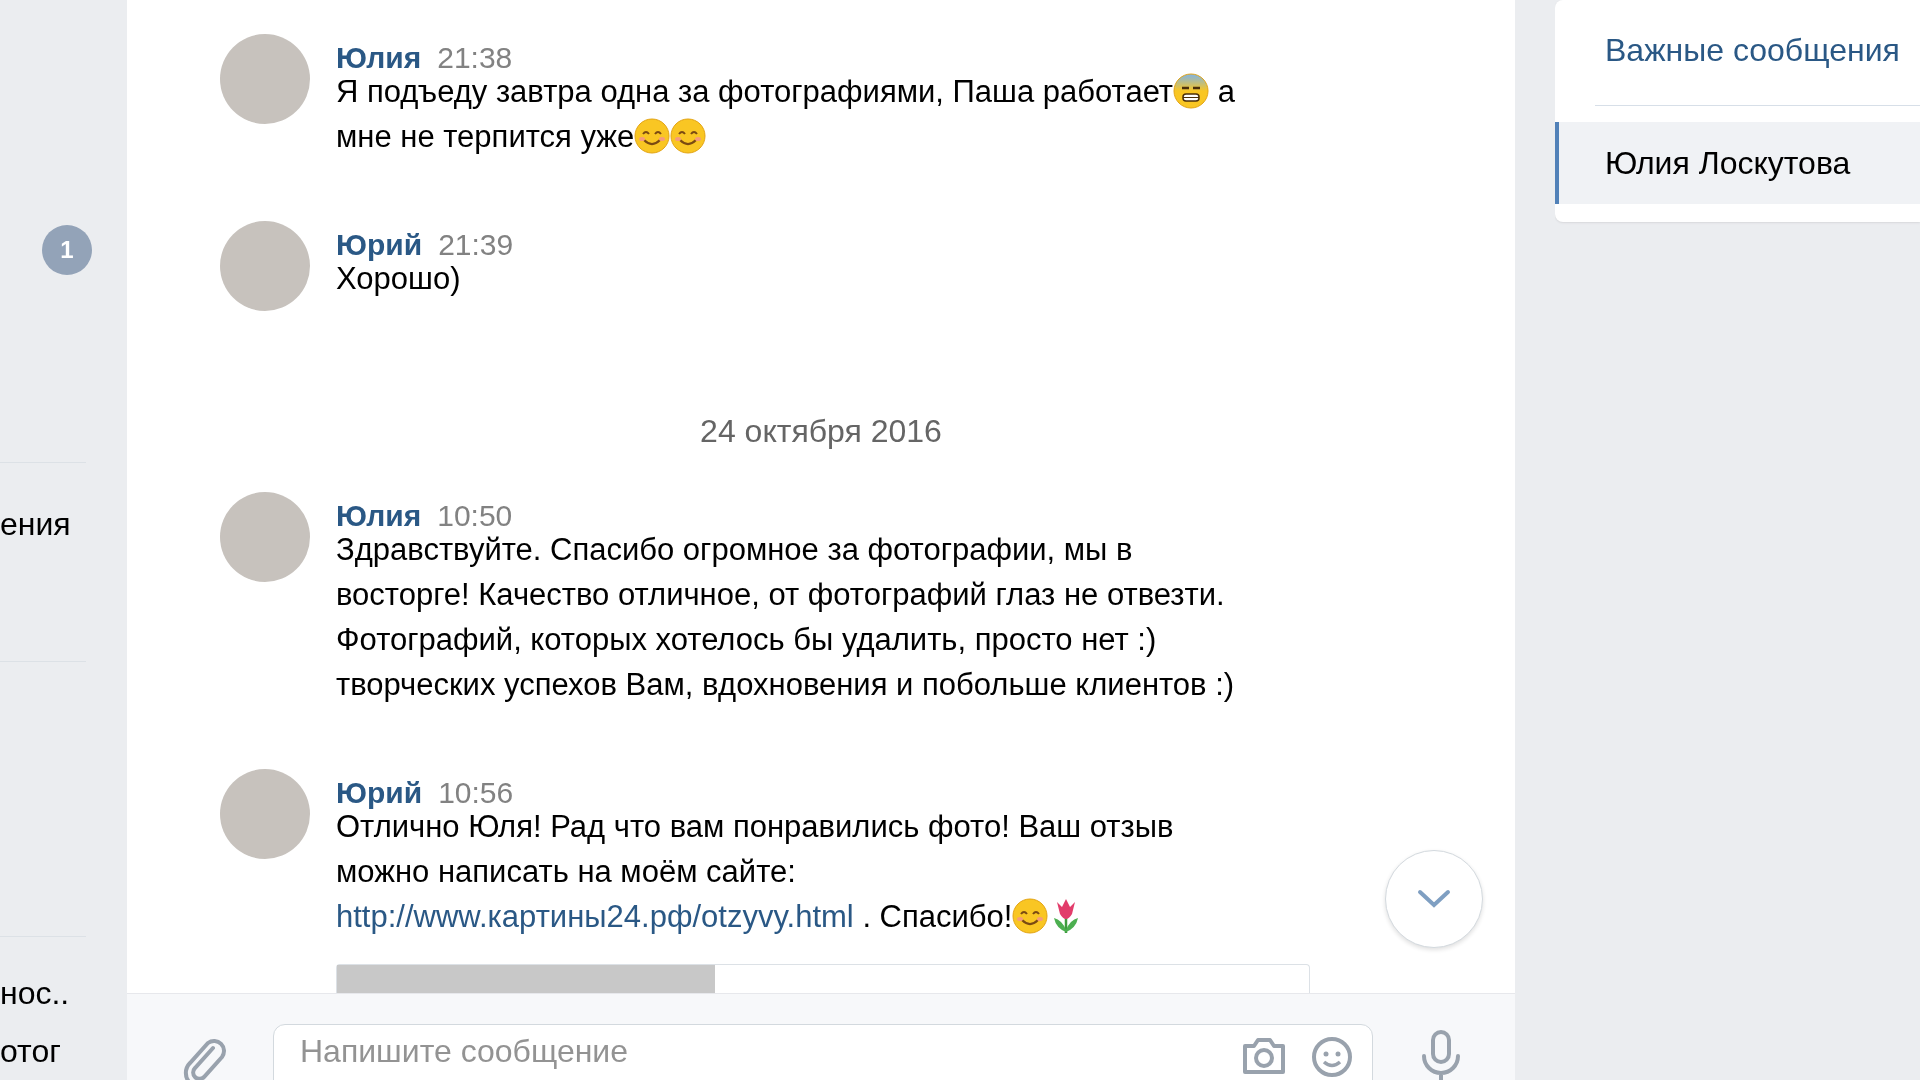  Describe the element at coordinates (755, 91) in the screenshot. I see `message-text: Я подъеду завтра одна за фотографиями, Паша работает` at that location.